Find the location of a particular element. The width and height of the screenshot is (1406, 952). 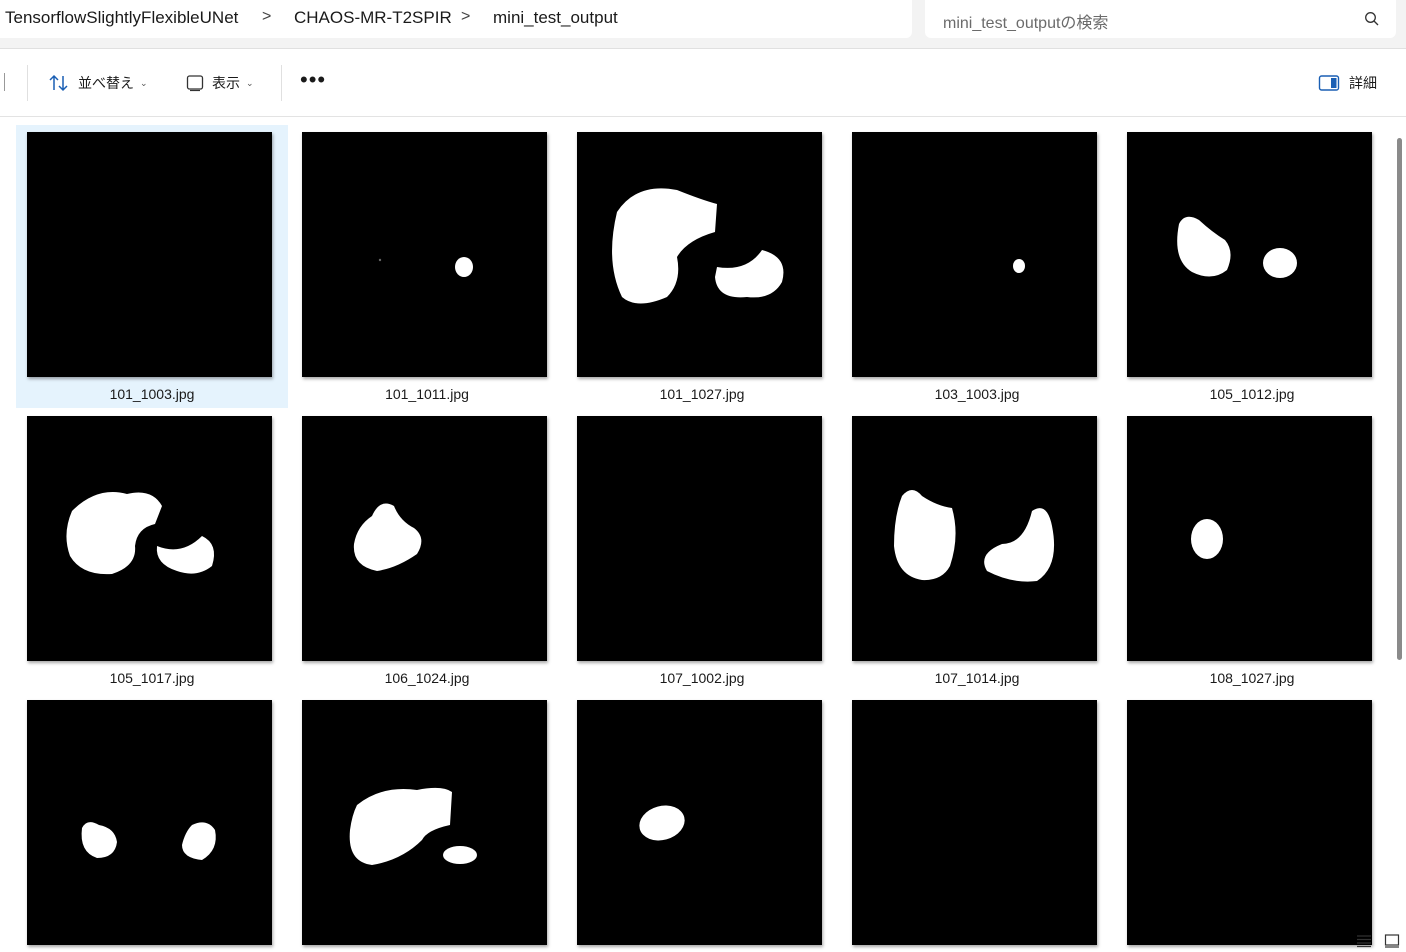

file-item: 107_1014.jpg is located at coordinates (977, 550).